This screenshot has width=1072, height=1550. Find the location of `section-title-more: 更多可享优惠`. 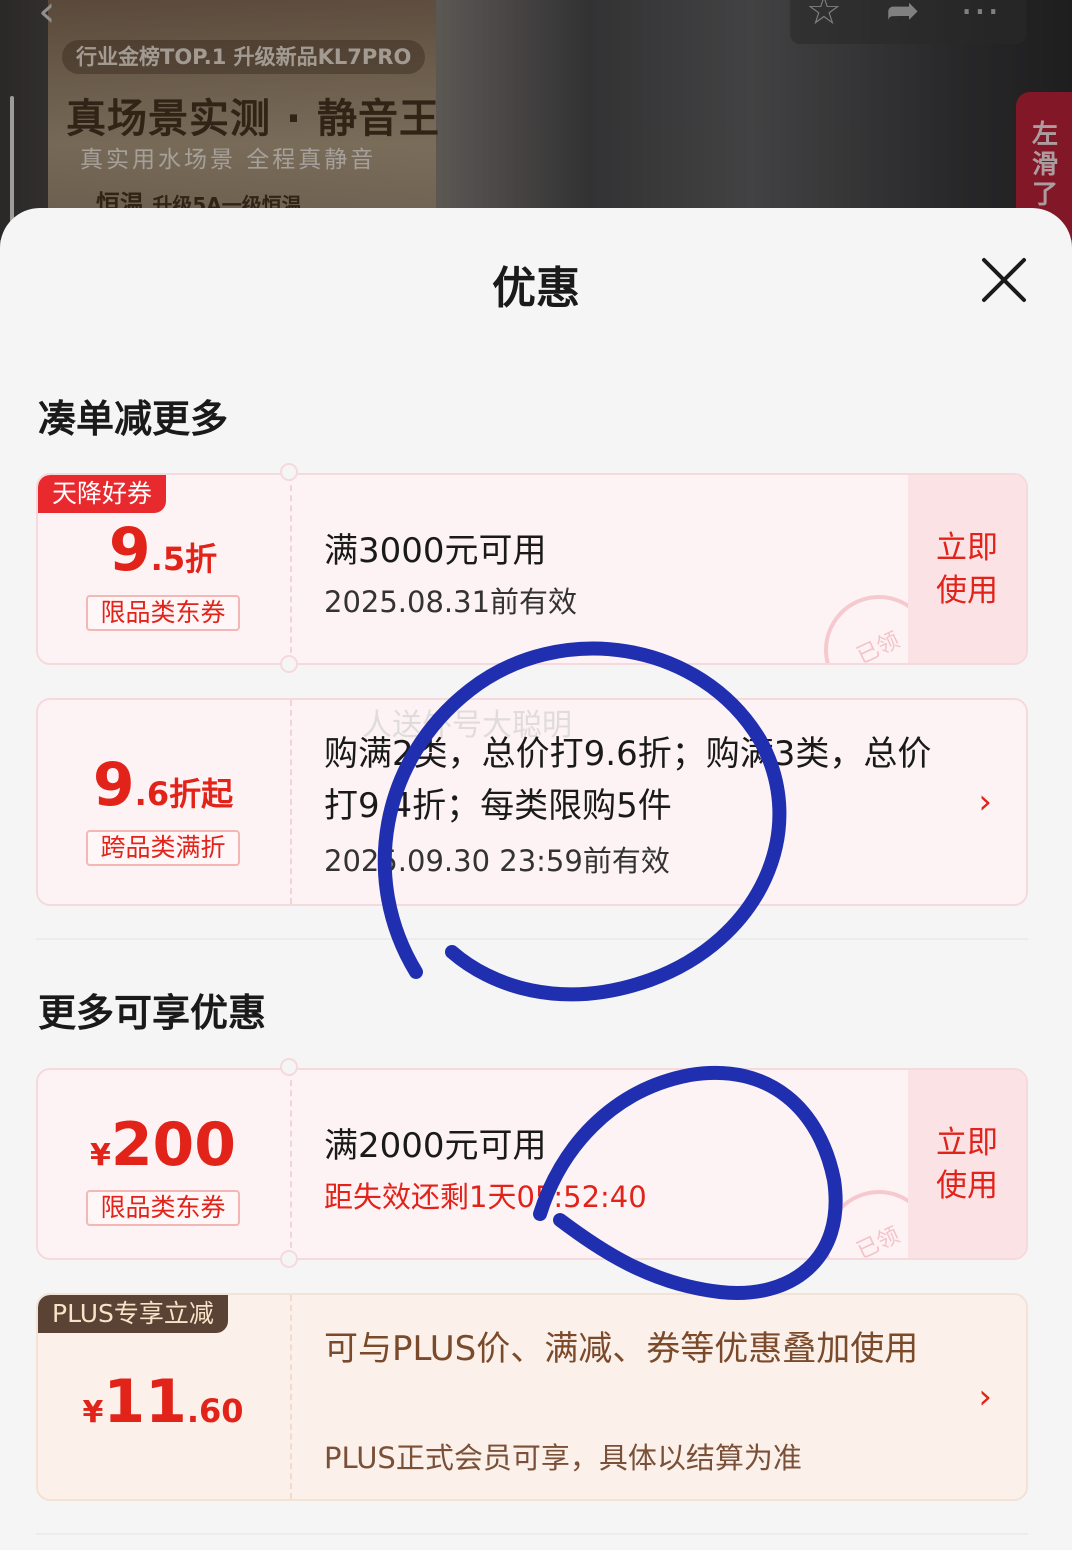

section-title-more: 更多可享优惠 is located at coordinates (152, 1013).